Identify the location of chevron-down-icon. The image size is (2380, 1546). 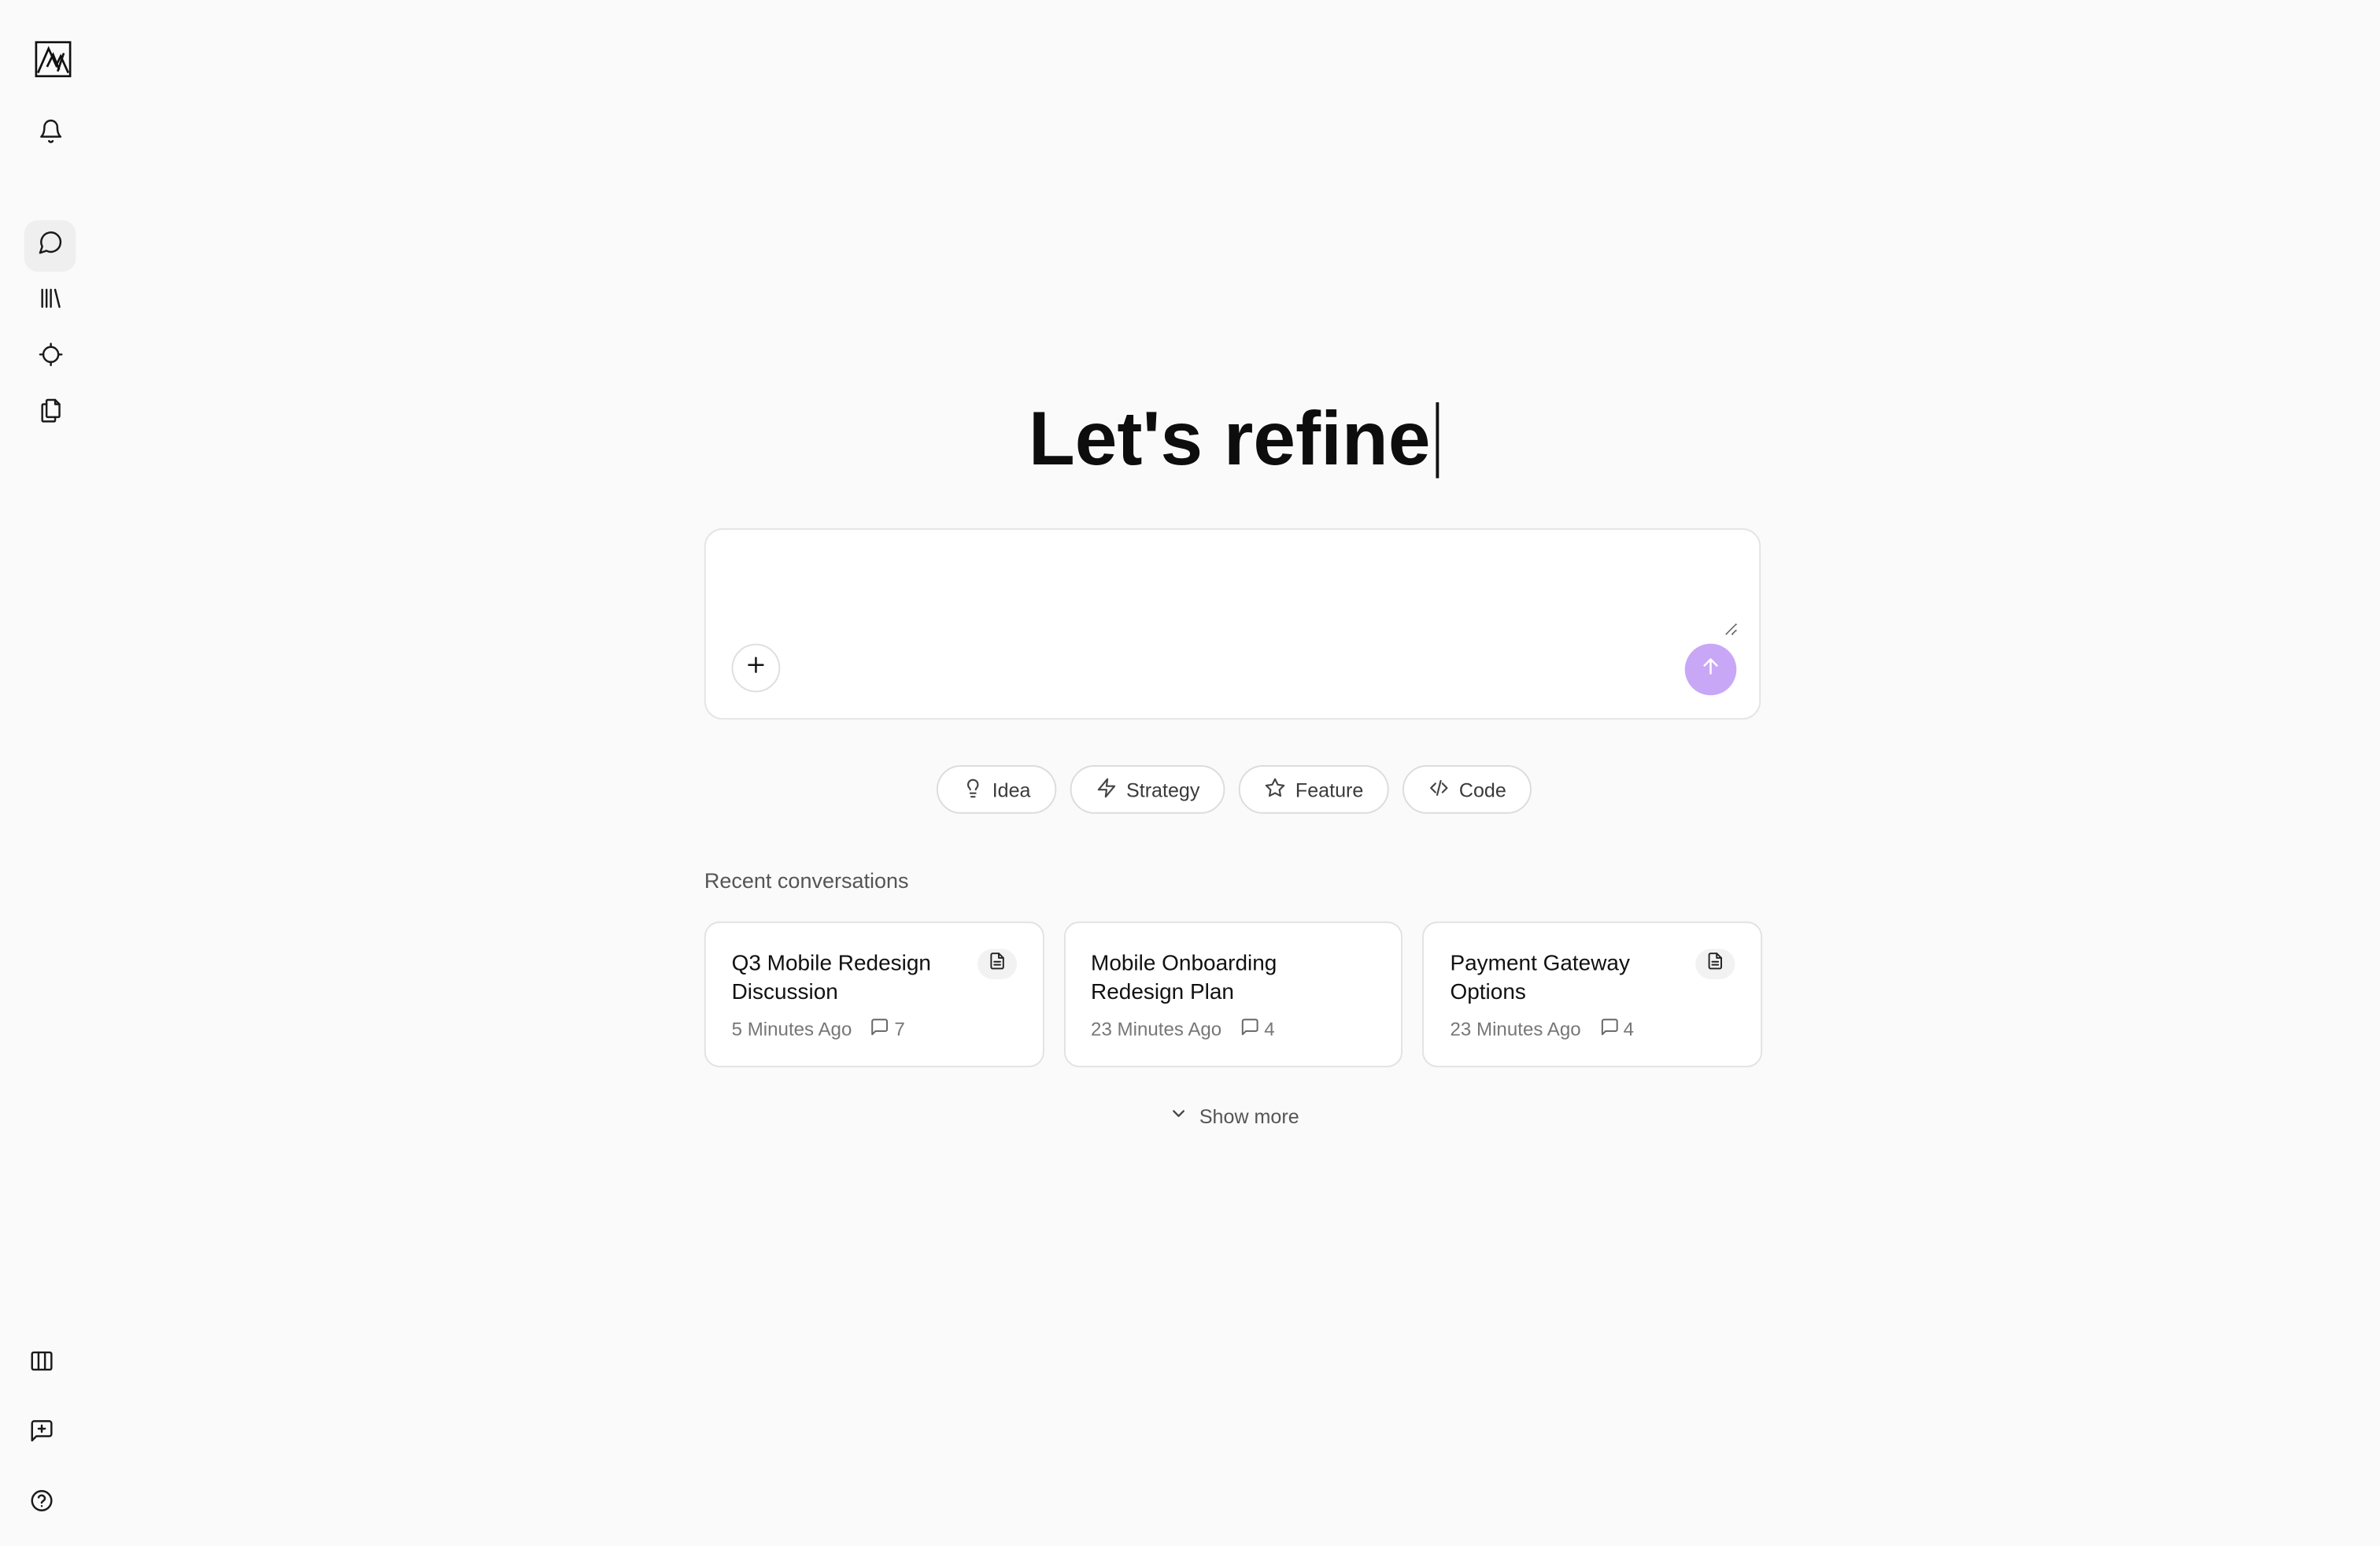
(1178, 1116).